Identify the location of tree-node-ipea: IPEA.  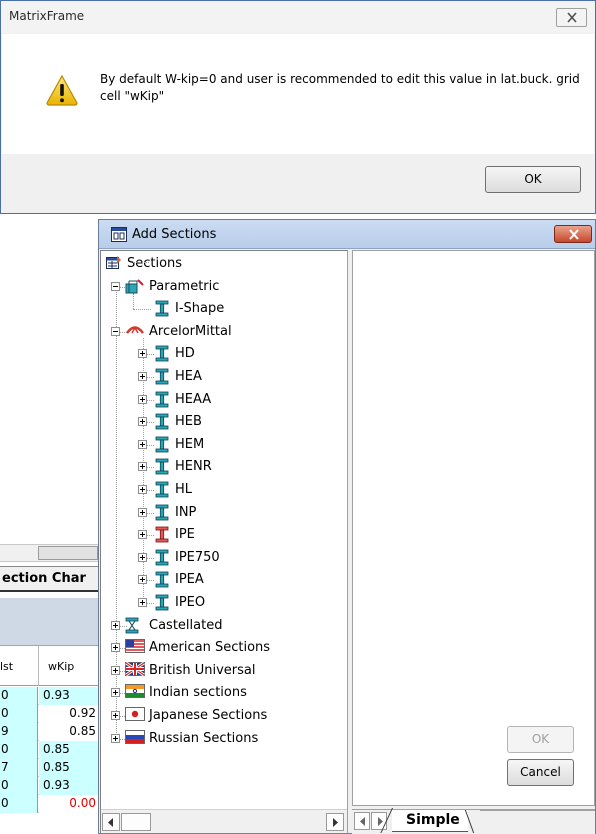
(224, 580).